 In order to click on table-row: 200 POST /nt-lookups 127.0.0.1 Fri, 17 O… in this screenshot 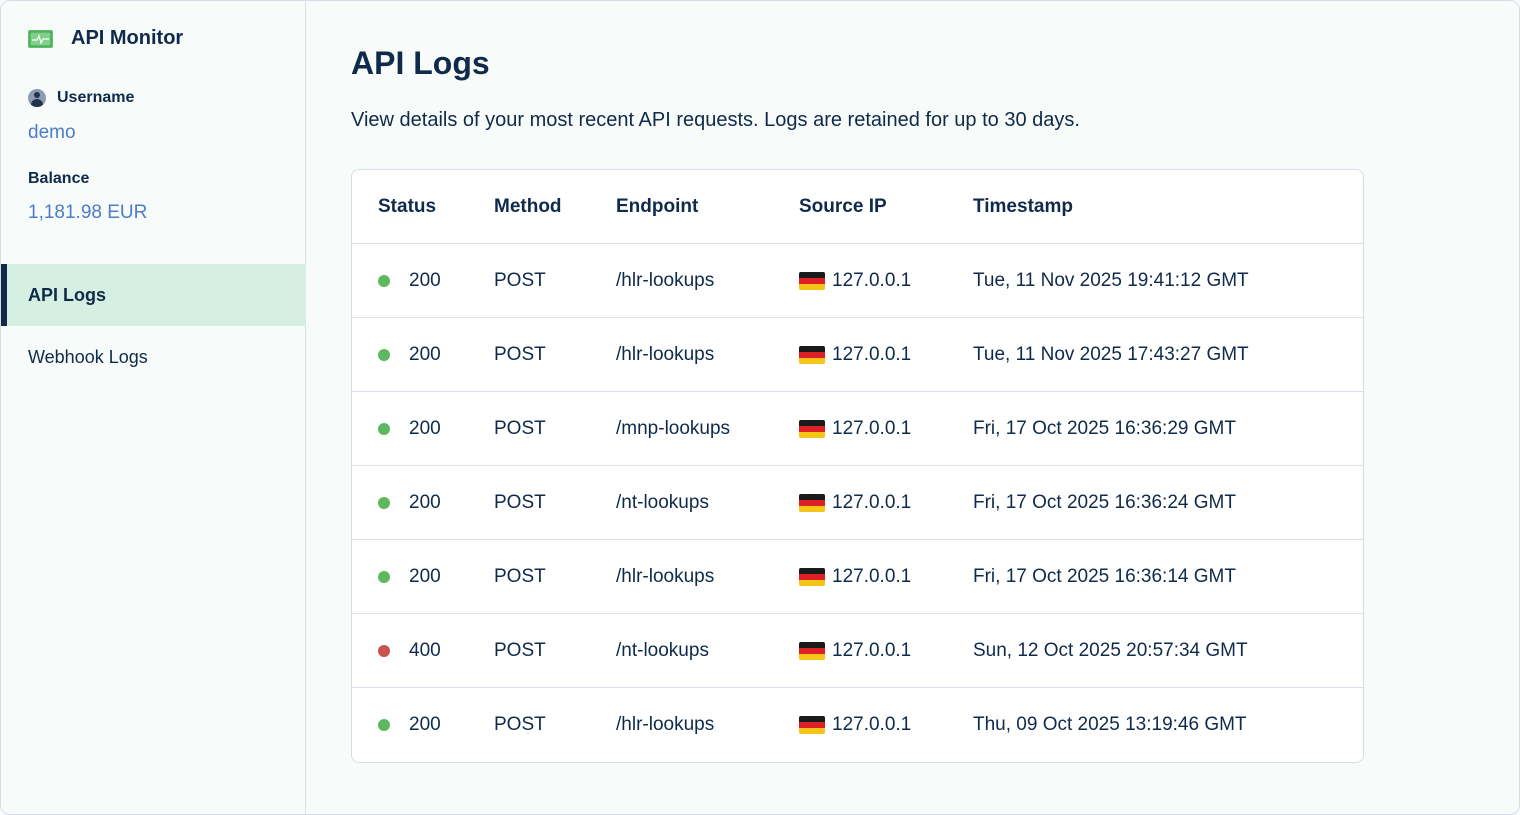, I will do `click(857, 503)`.